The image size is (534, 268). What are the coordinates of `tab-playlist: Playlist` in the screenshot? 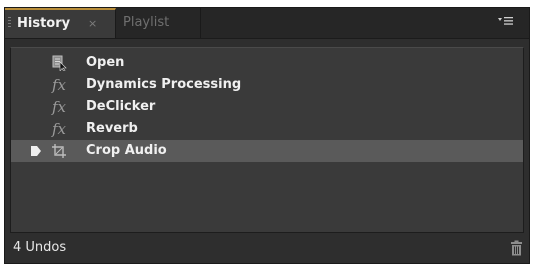 It's located at (159, 23).